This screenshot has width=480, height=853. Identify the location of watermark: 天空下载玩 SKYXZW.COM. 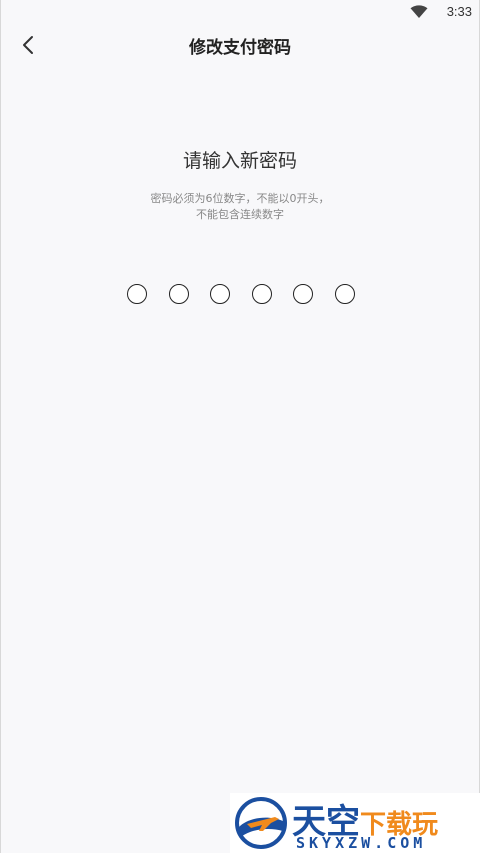
(355, 823).